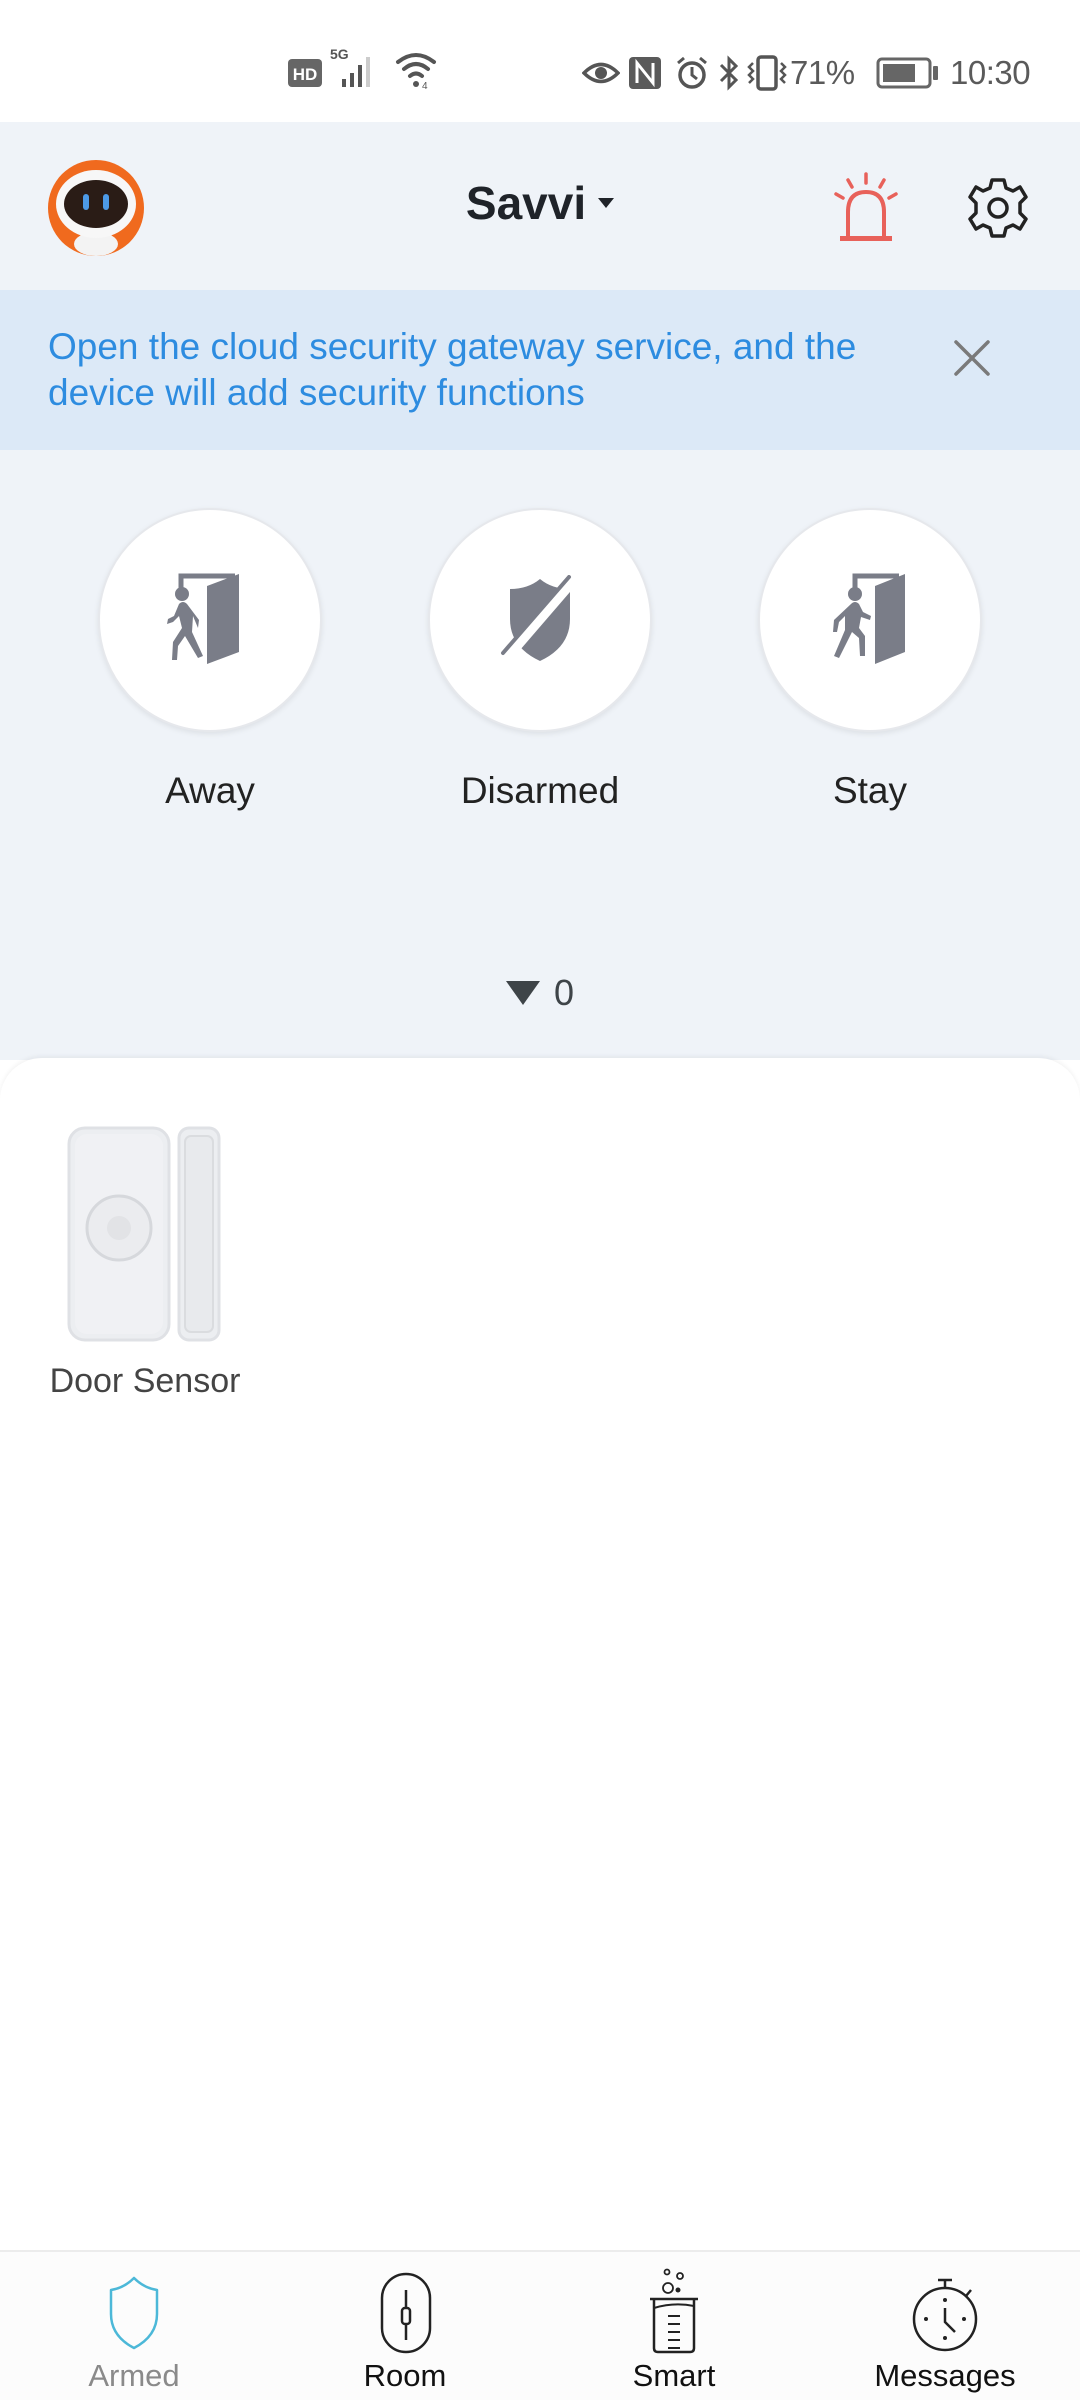 This screenshot has width=1080, height=2400. What do you see at coordinates (945, 2311) in the screenshot?
I see `stopwatch-icon` at bounding box center [945, 2311].